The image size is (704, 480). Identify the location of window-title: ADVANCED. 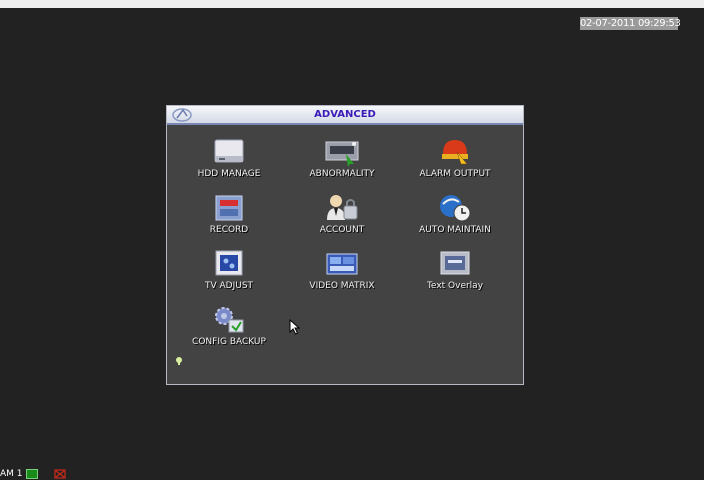
(345, 114).